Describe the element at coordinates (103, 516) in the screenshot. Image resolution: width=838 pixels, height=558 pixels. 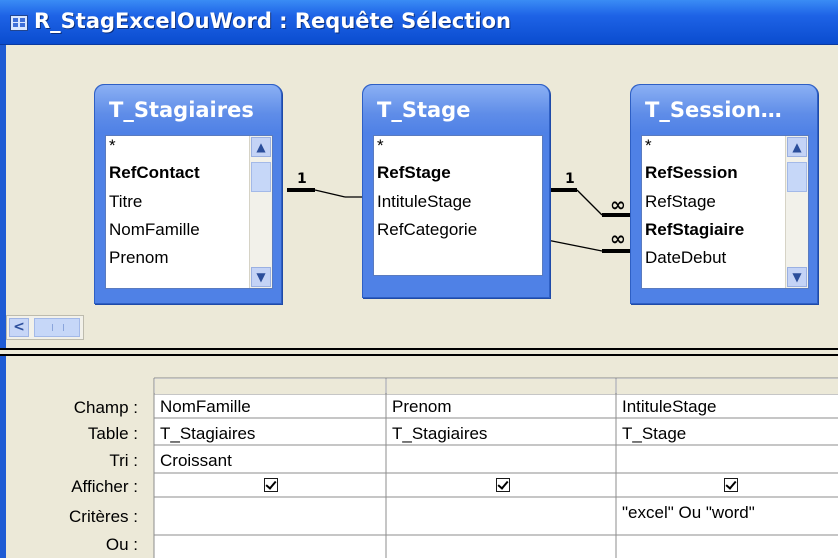
I see `row-label-criteres: Critères :` at that location.